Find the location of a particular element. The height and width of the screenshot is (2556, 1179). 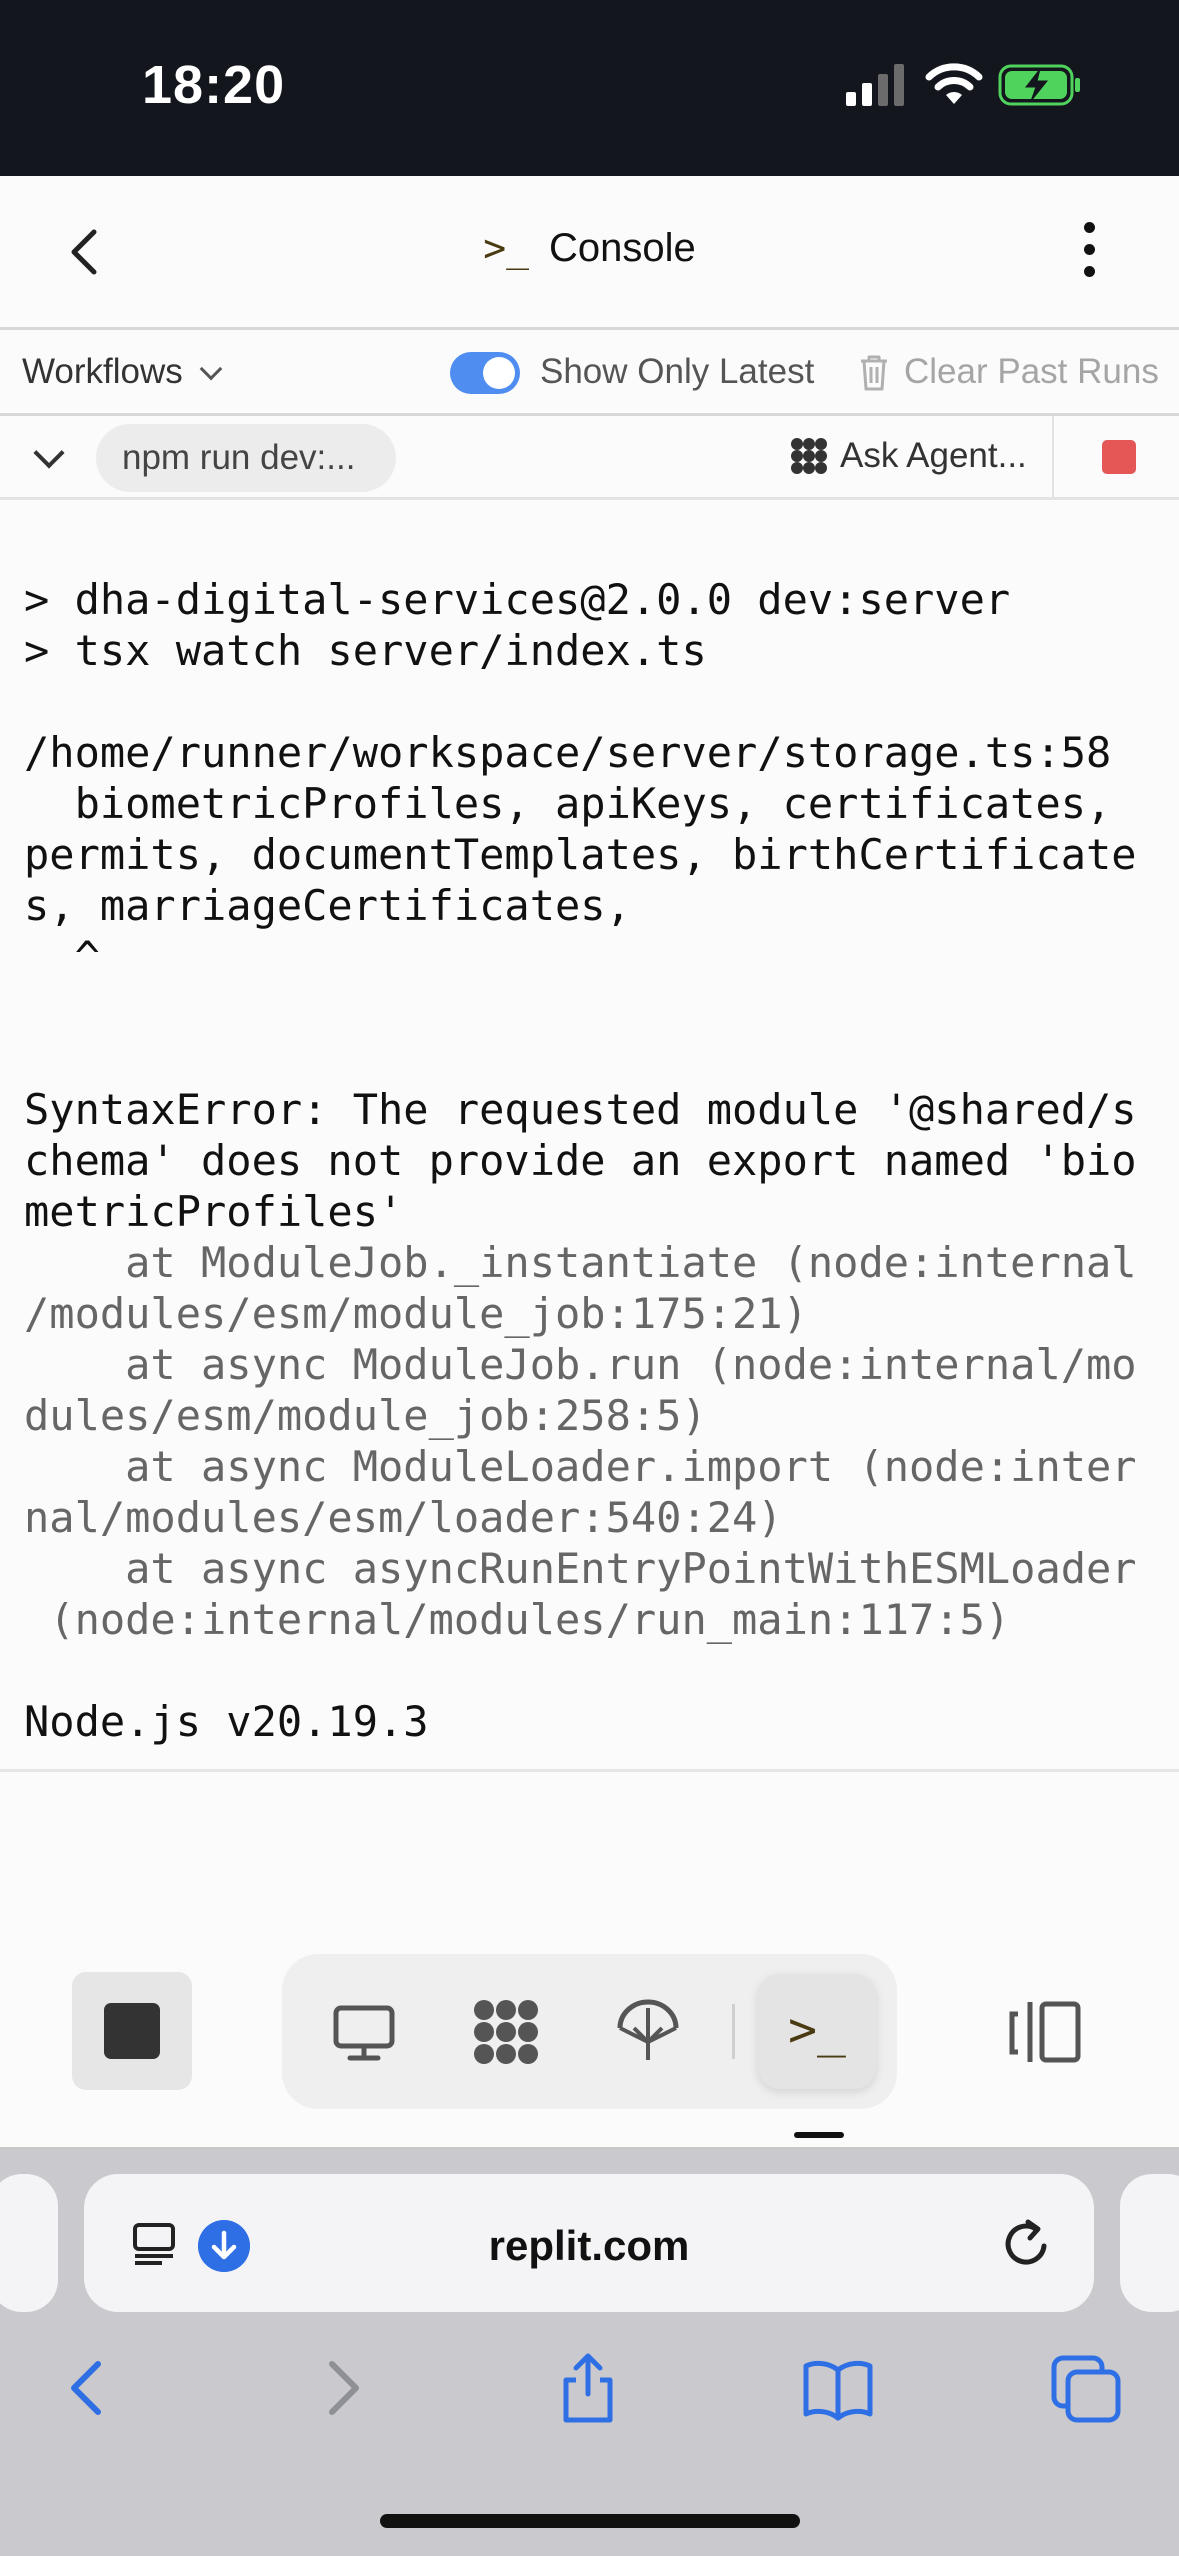

reload-icon is located at coordinates (1026, 2244).